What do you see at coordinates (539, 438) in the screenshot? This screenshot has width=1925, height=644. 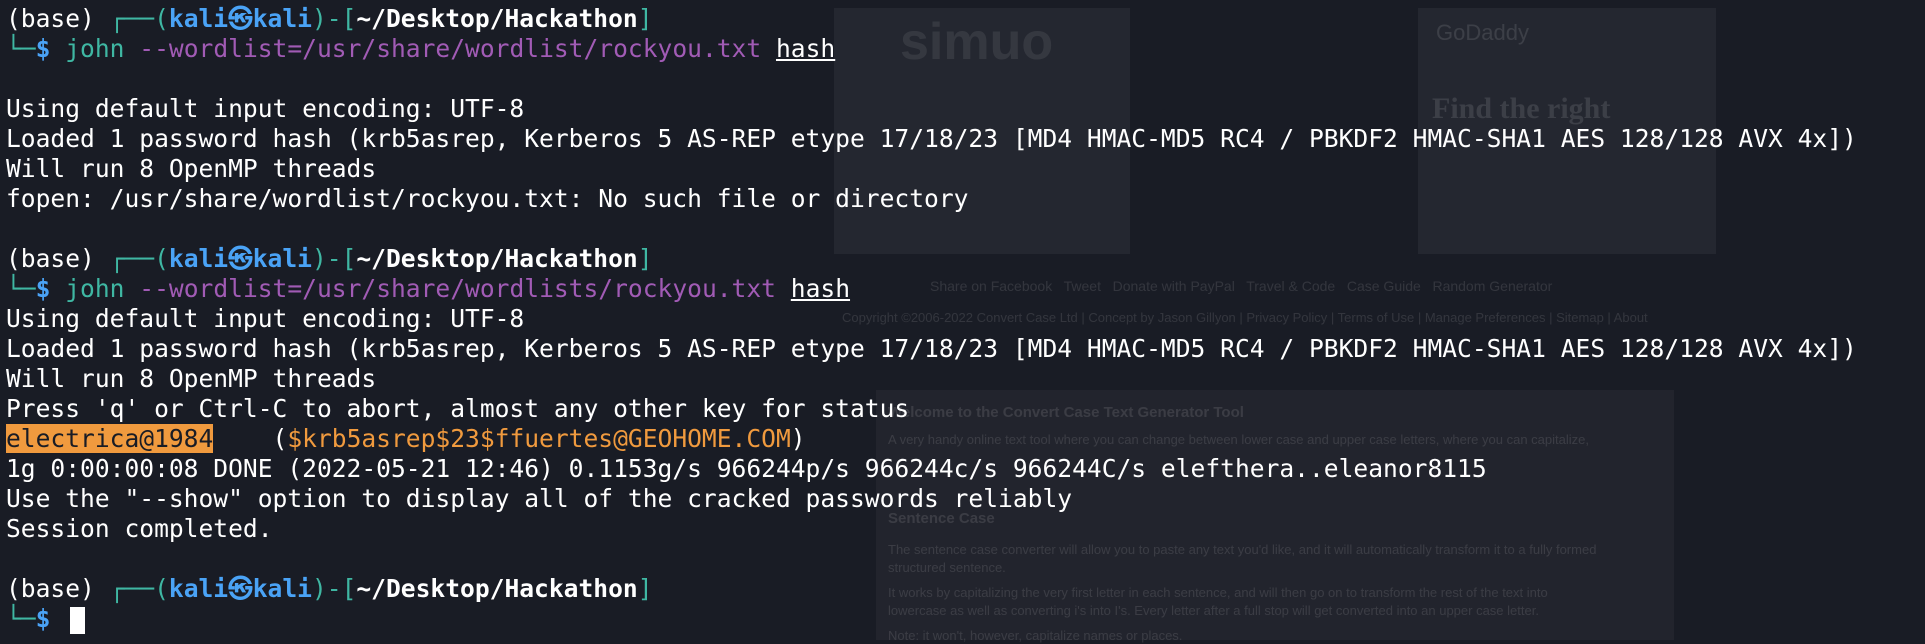 I see `cracked-principal: $krb5asrep$23$ffuertes@GEOHOME.COM` at bounding box center [539, 438].